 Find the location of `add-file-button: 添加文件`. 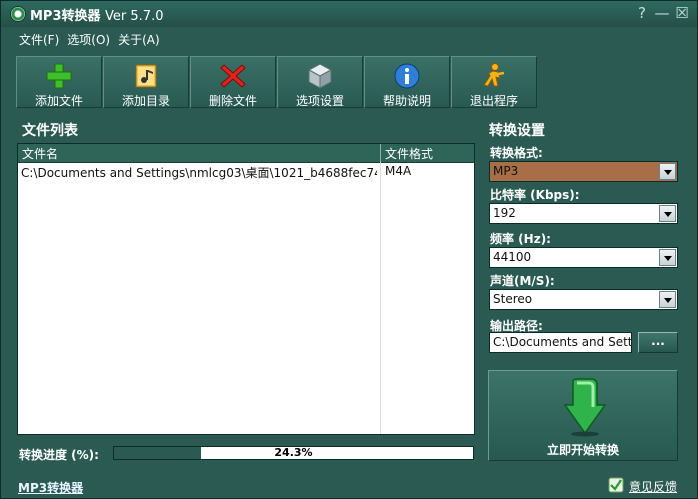

add-file-button: 添加文件 is located at coordinates (59, 82).